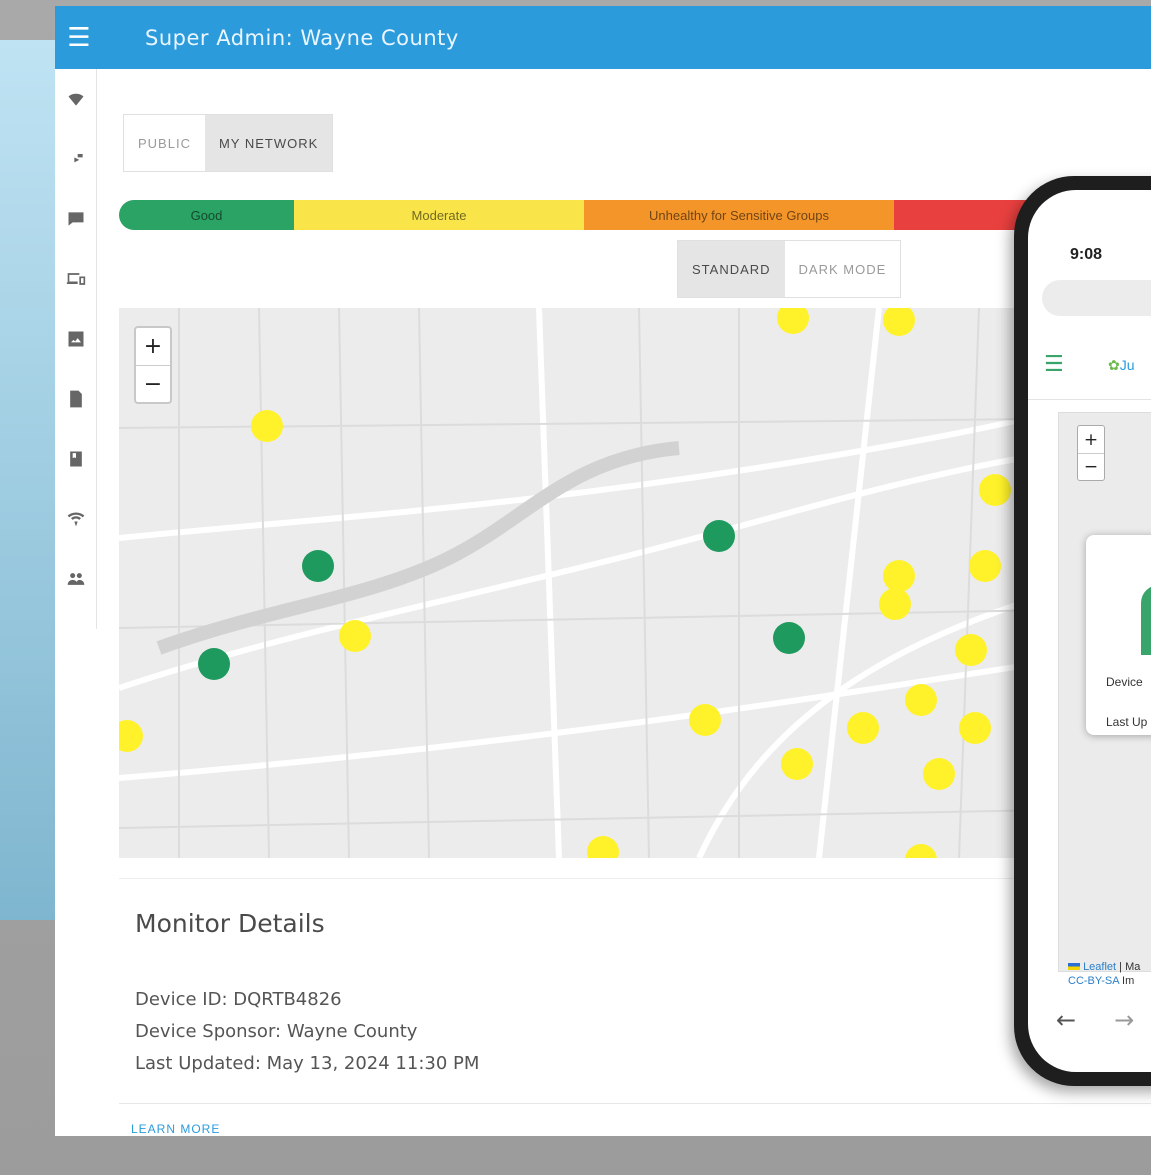 Image resolution: width=1151 pixels, height=1175 pixels. What do you see at coordinates (1114, 365) in the screenshot?
I see `leaf-icon: ✿` at bounding box center [1114, 365].